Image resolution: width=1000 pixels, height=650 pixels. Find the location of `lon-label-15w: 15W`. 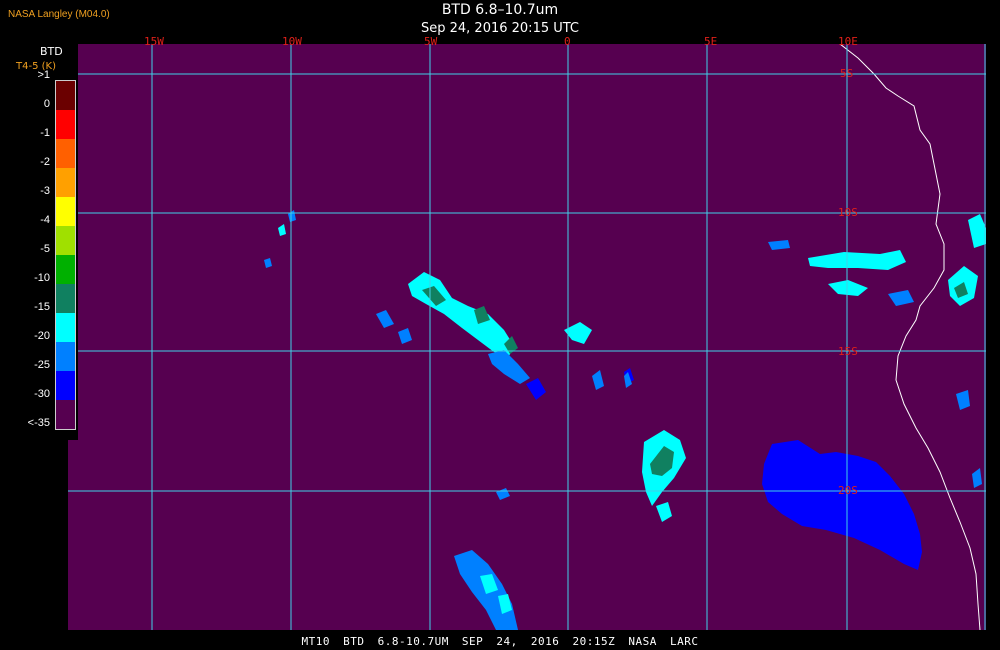

lon-label-15w: 15W is located at coordinates (154, 41).